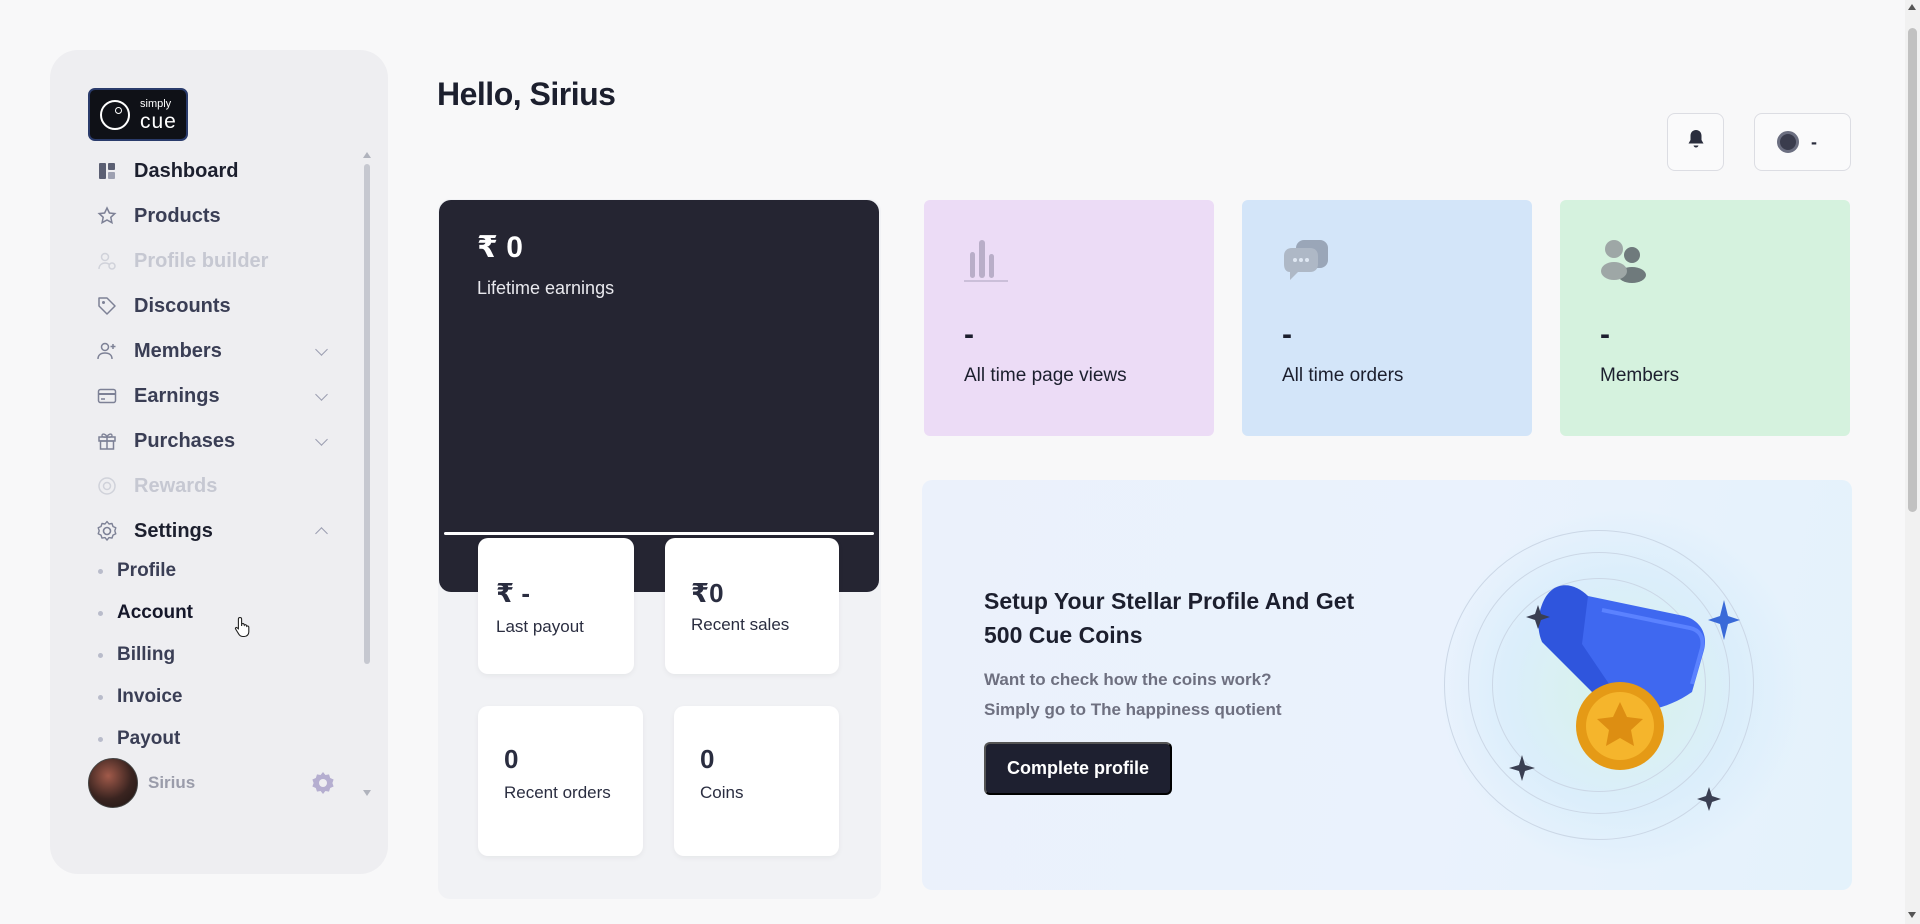  What do you see at coordinates (186, 170) in the screenshot?
I see `sidebar-item-label: Dashboard` at bounding box center [186, 170].